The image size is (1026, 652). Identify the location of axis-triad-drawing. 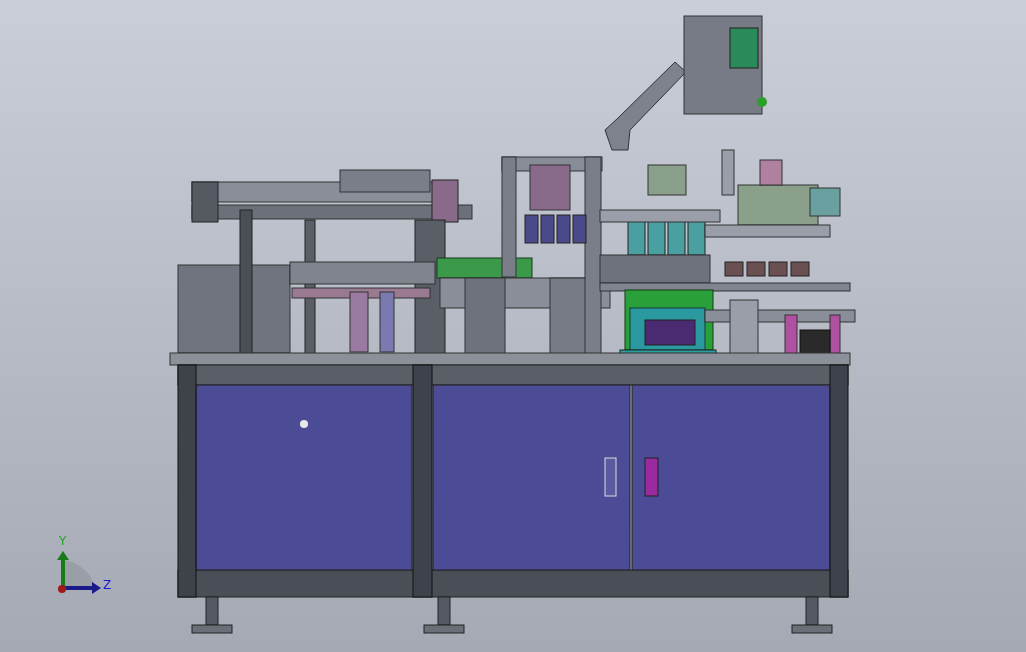
(79, 572).